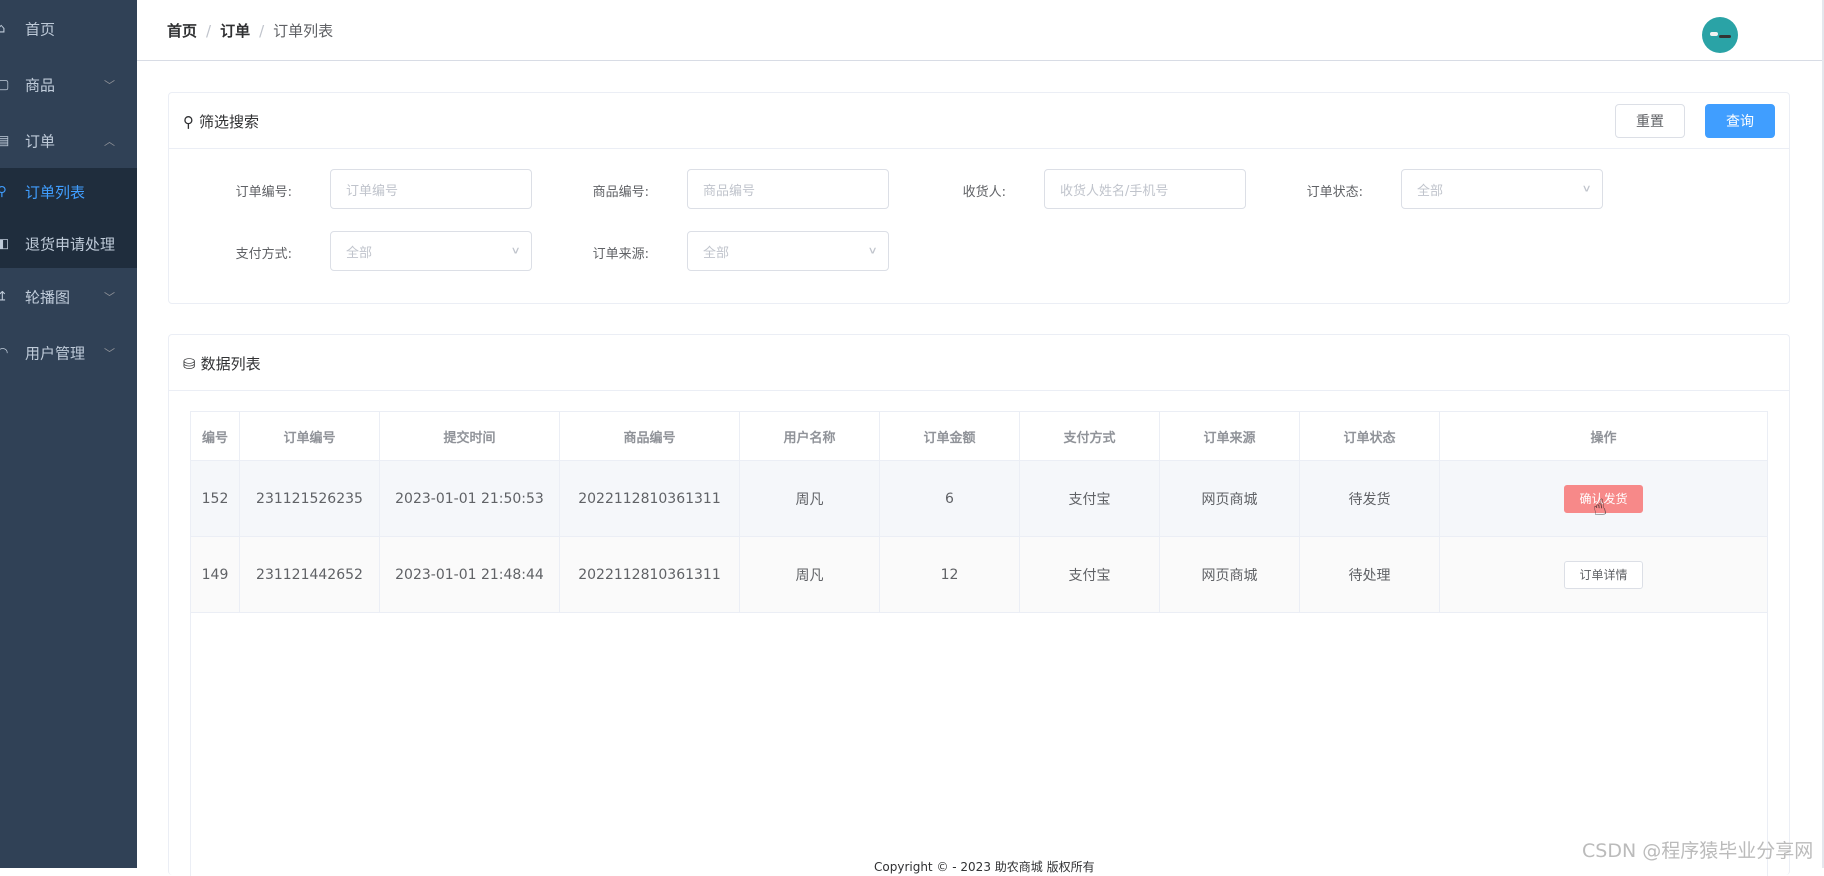  I want to click on order-no-input: 订单编号, so click(431, 189).